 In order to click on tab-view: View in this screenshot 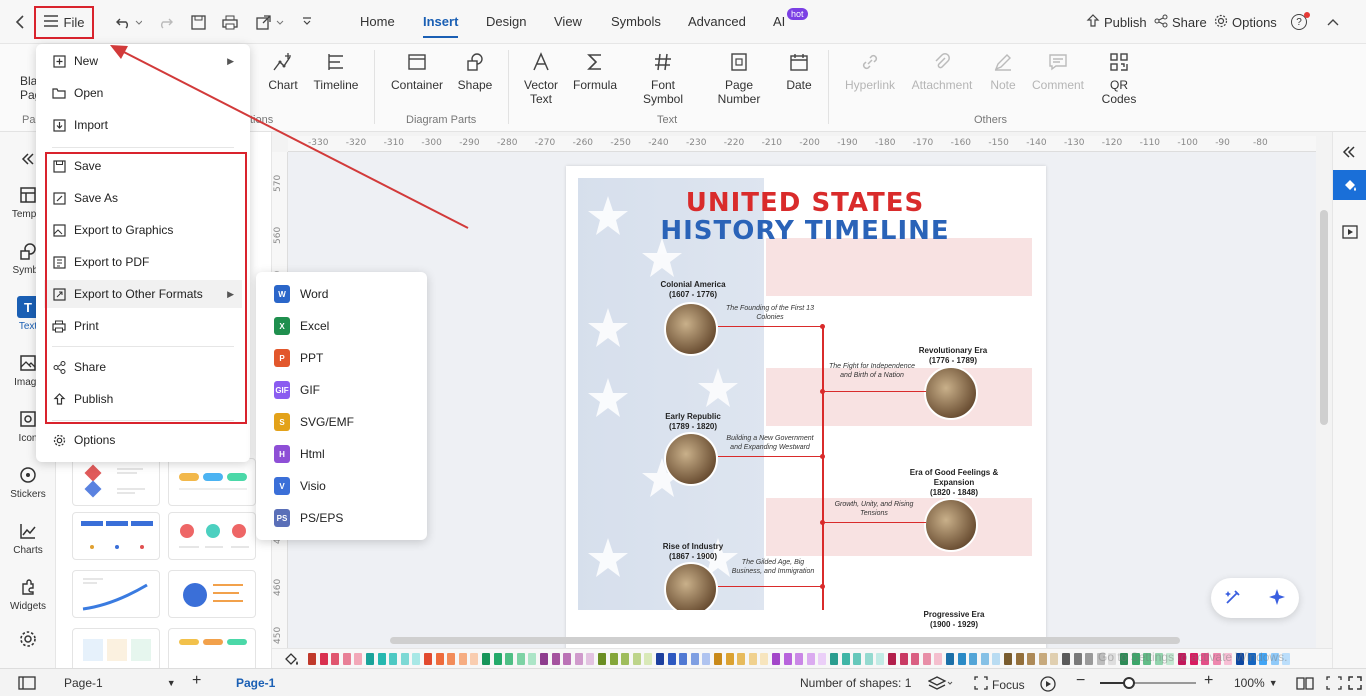, I will do `click(568, 21)`.